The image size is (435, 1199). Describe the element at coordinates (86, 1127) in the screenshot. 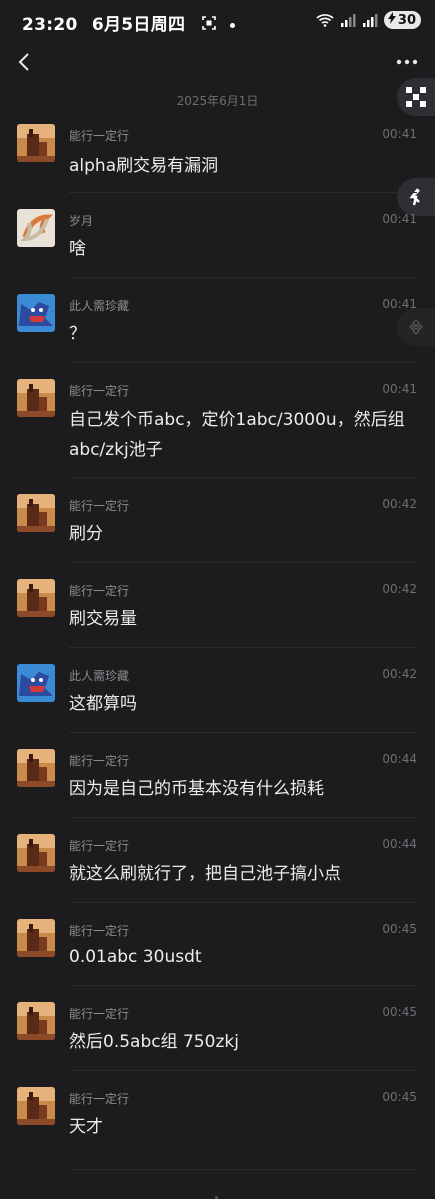

I see `message-text: 天才` at that location.